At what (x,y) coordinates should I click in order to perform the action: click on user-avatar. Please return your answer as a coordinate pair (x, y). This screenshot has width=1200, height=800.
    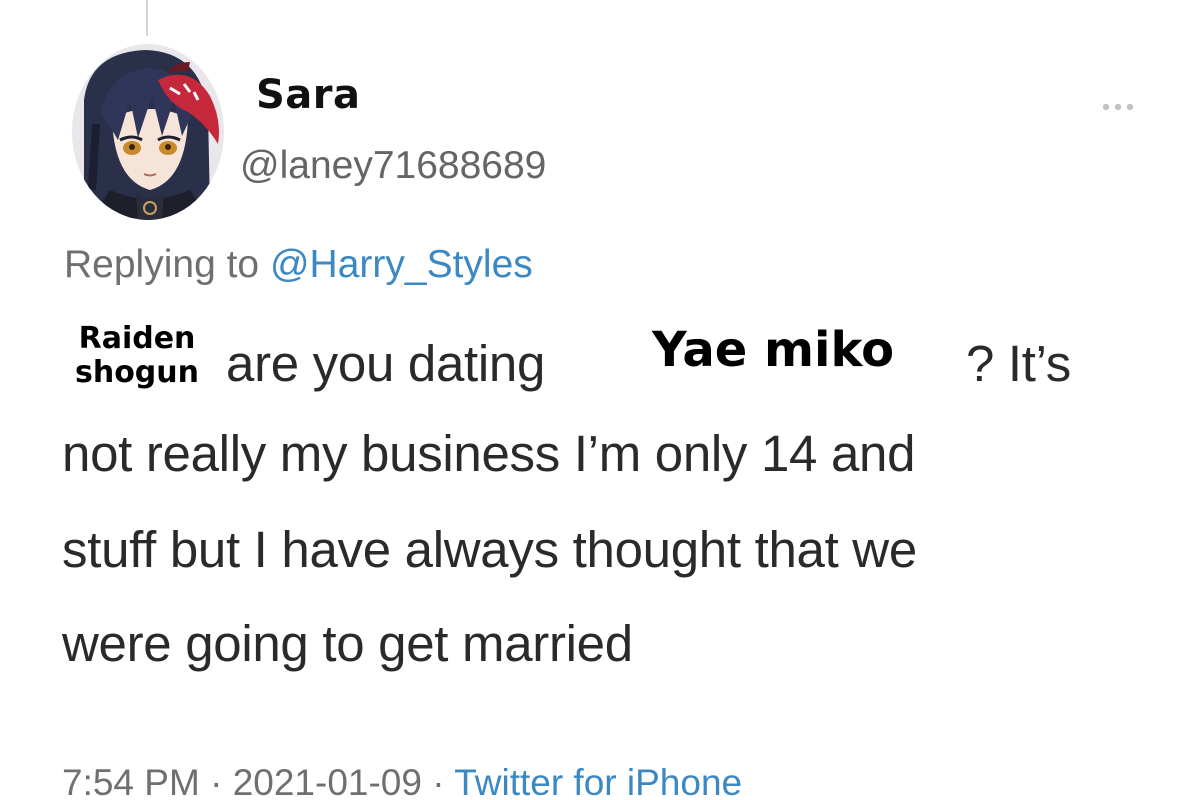
    Looking at the image, I should click on (150, 130).